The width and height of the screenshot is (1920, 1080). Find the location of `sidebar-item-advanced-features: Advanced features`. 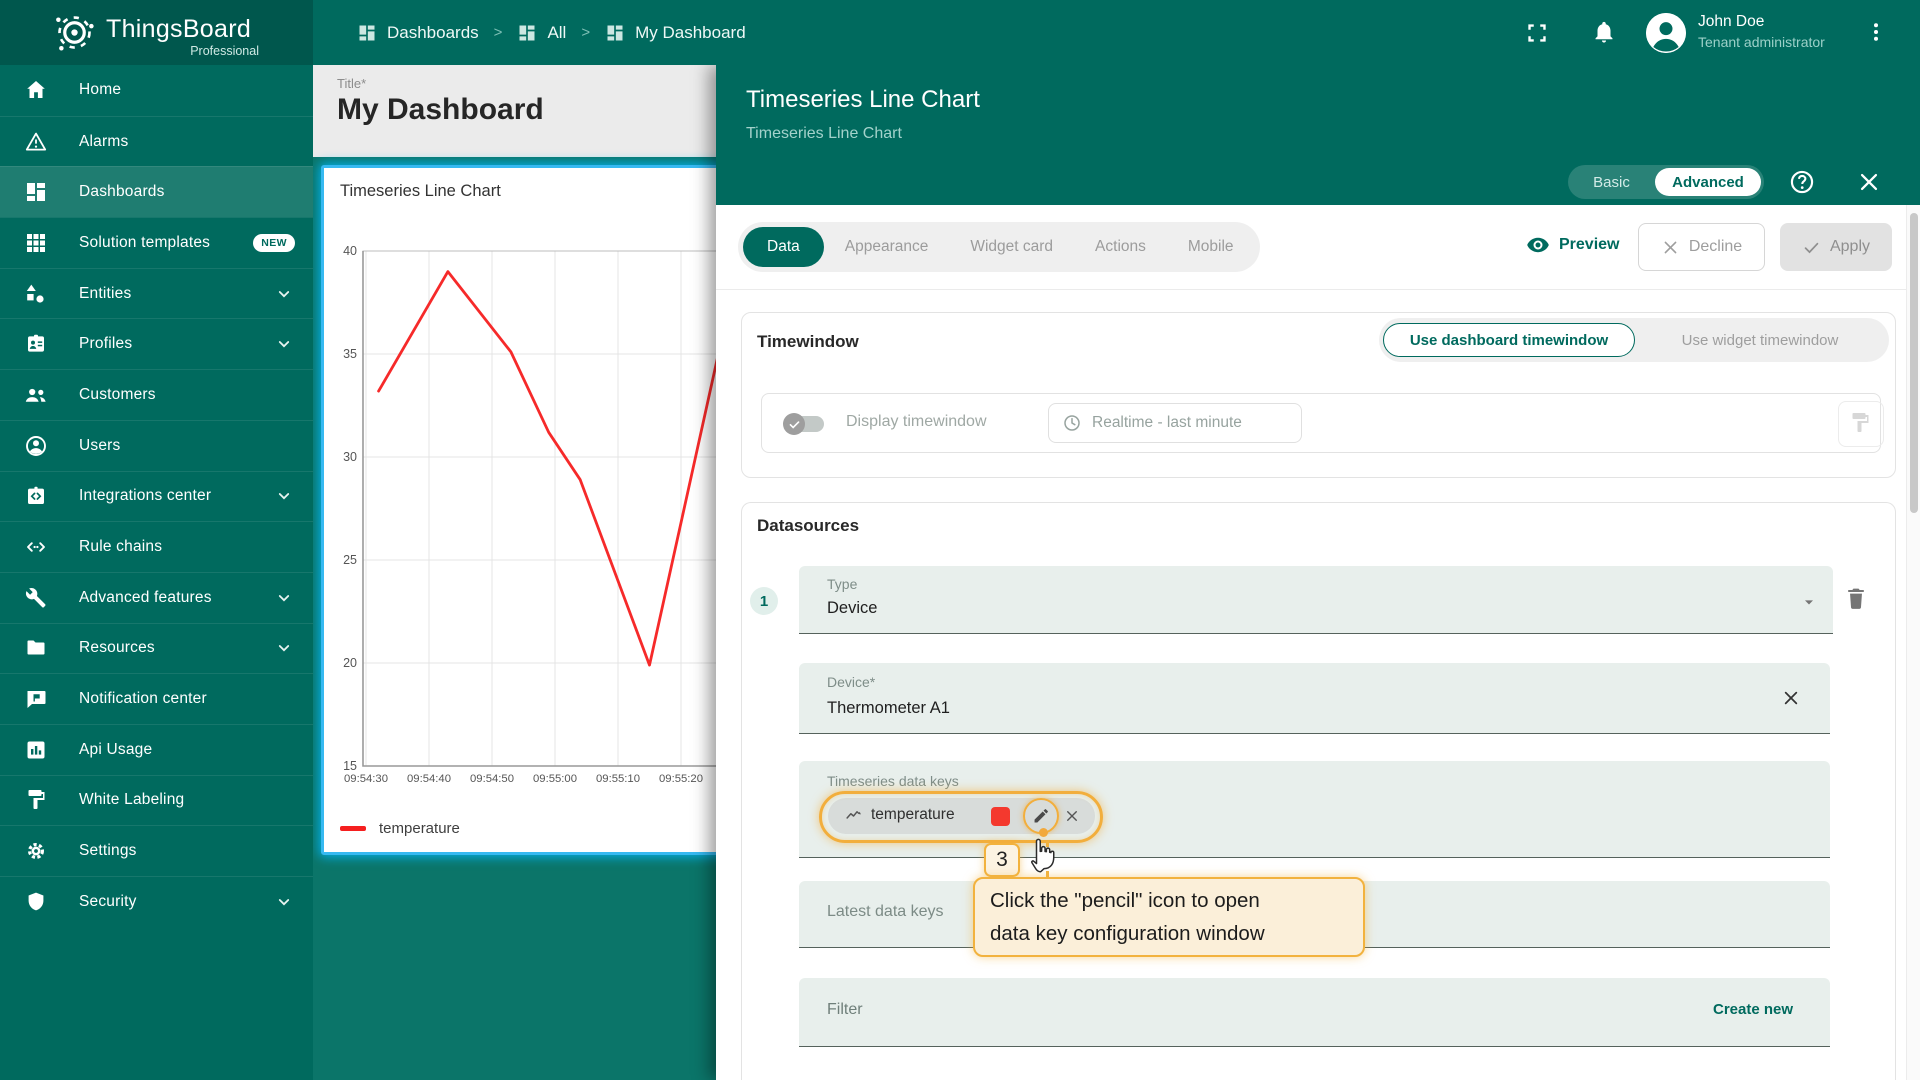

sidebar-item-advanced-features: Advanced features is located at coordinates (156, 597).